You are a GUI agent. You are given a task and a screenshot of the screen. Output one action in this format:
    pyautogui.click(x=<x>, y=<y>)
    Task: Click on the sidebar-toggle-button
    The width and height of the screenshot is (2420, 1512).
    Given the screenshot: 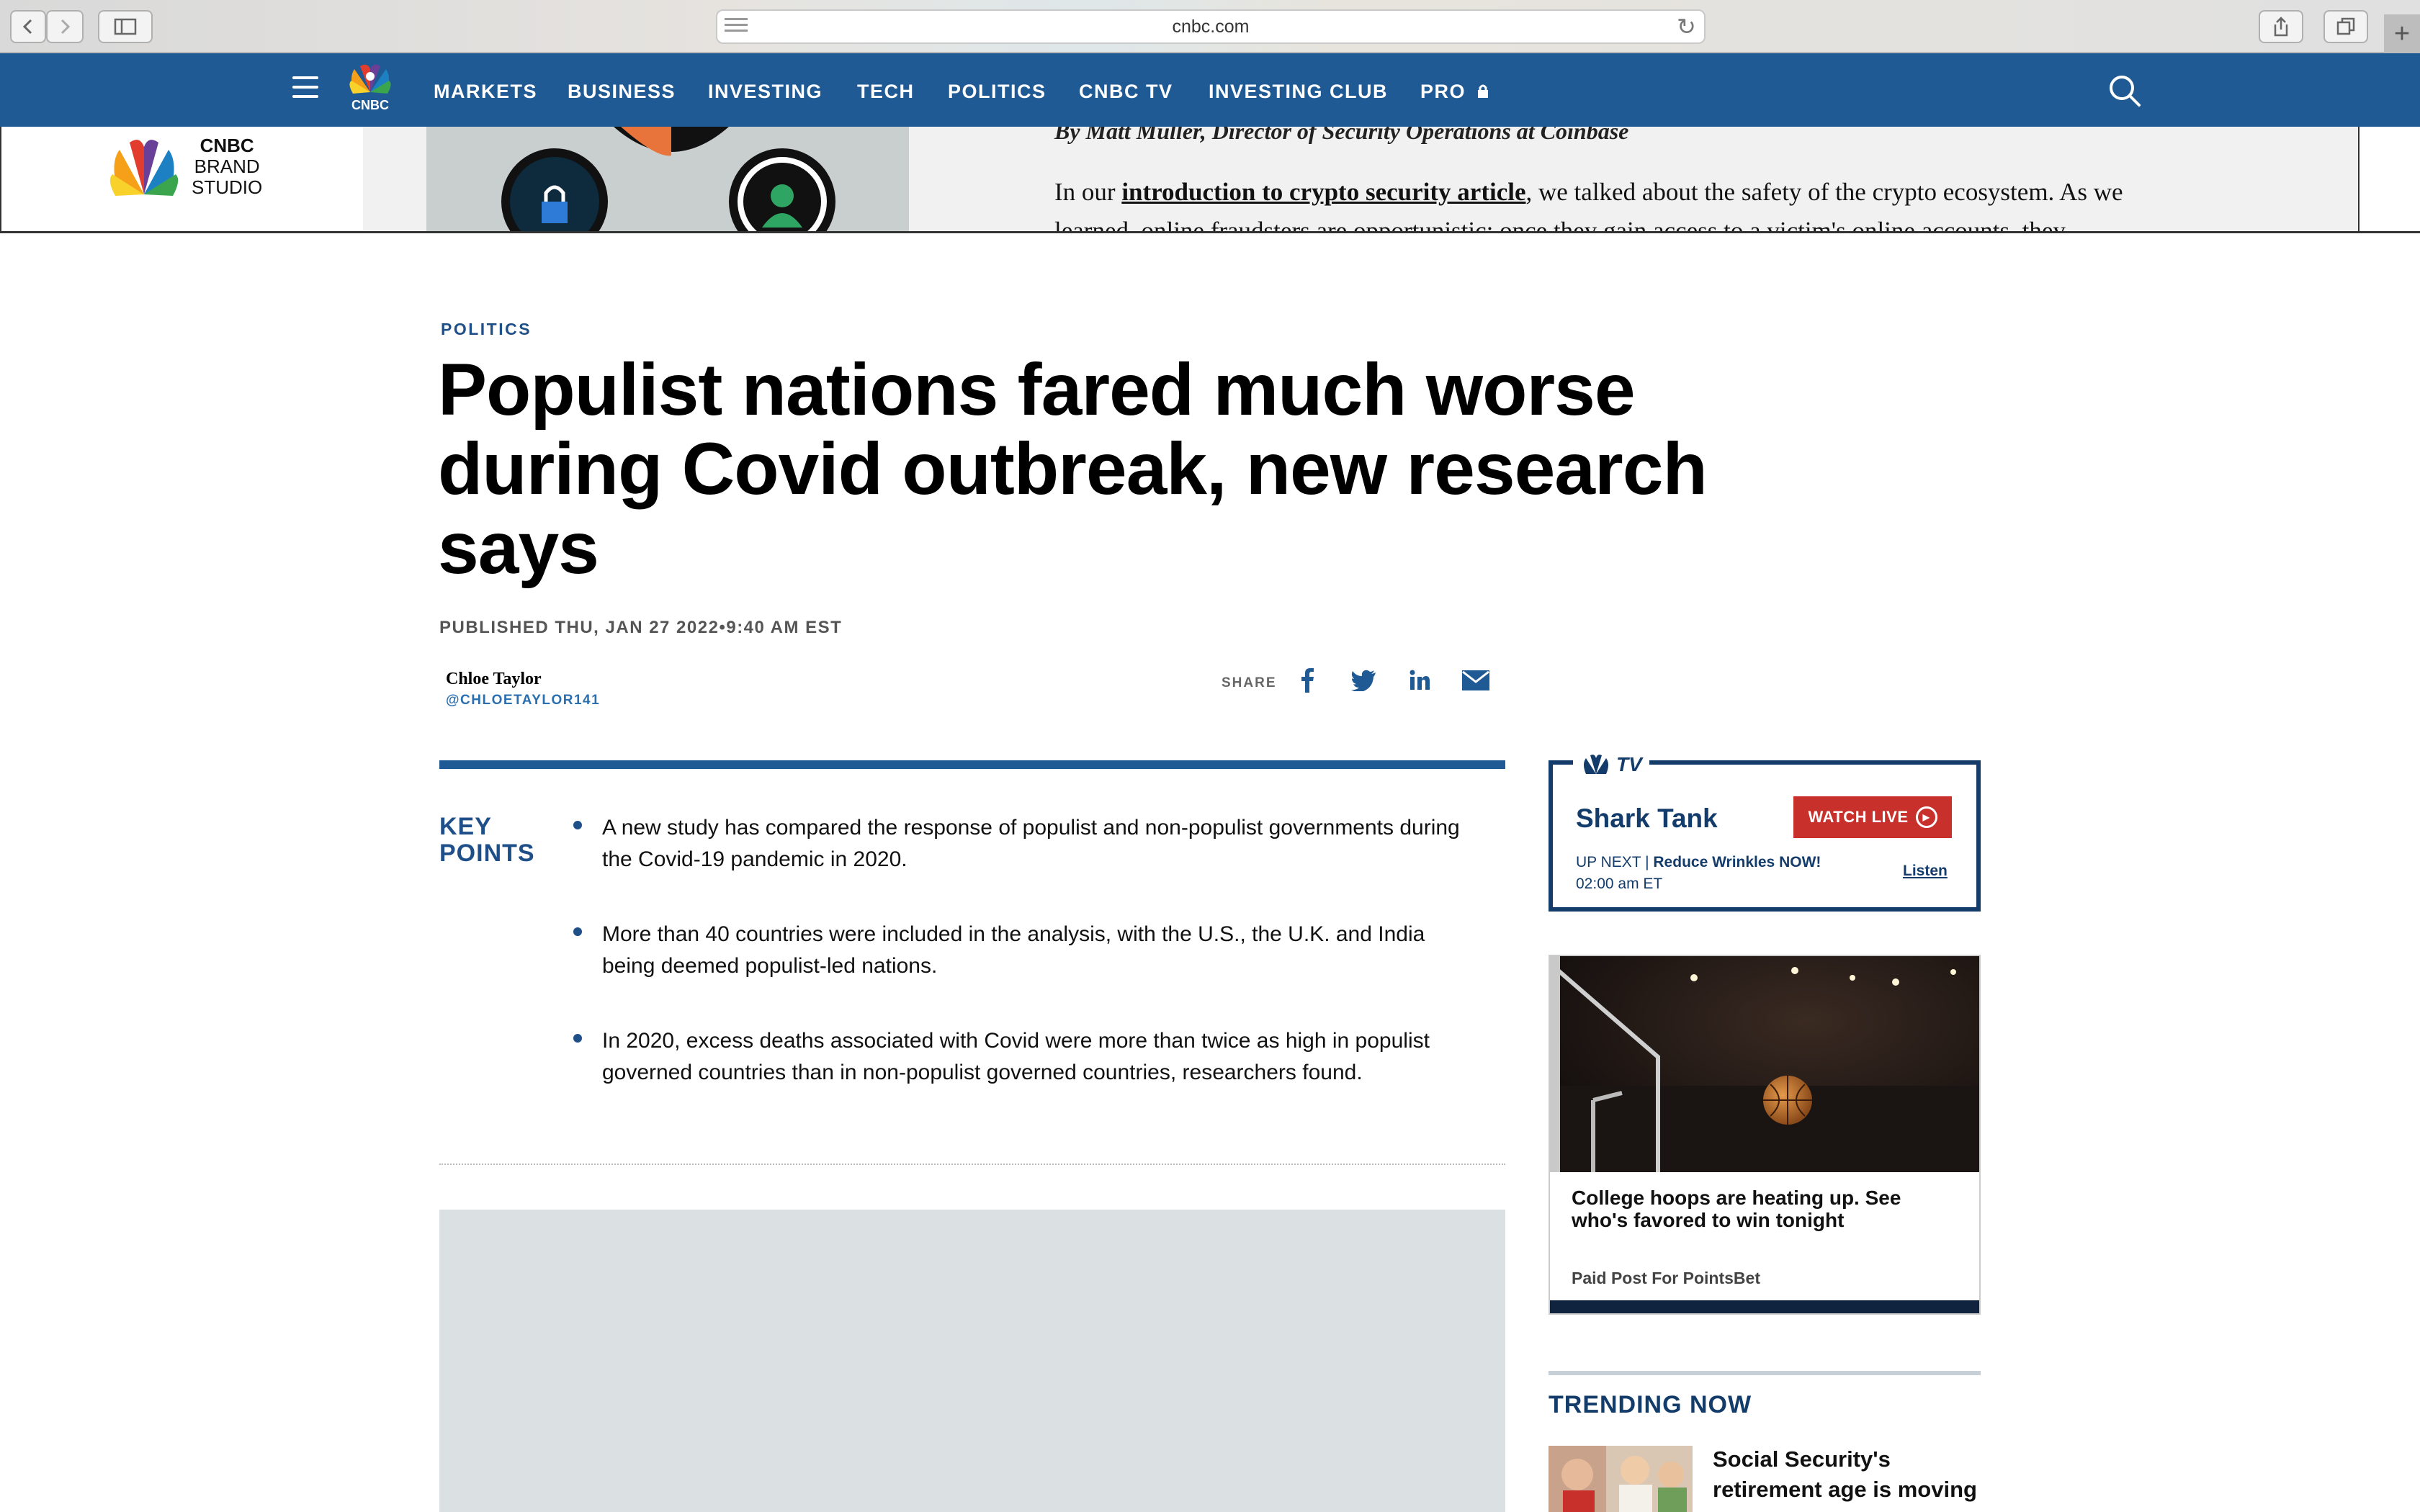 What is the action you would take?
    pyautogui.click(x=126, y=26)
    